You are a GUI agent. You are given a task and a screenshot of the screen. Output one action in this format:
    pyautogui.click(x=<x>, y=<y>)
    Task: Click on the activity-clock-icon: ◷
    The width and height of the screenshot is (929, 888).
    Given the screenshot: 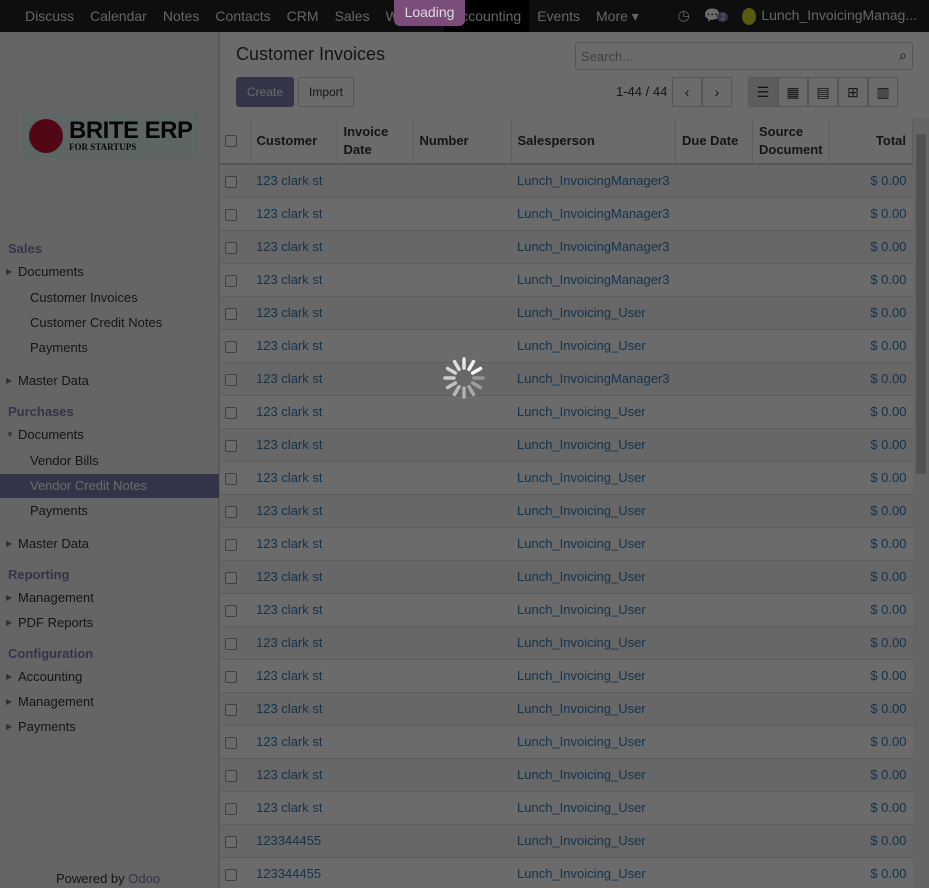 What is the action you would take?
    pyautogui.click(x=684, y=15)
    